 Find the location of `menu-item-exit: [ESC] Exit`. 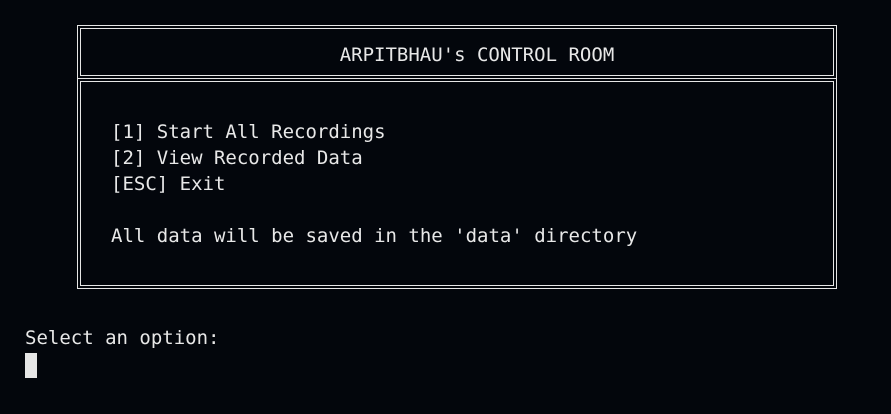

menu-item-exit: [ESC] Exit is located at coordinates (248, 184).